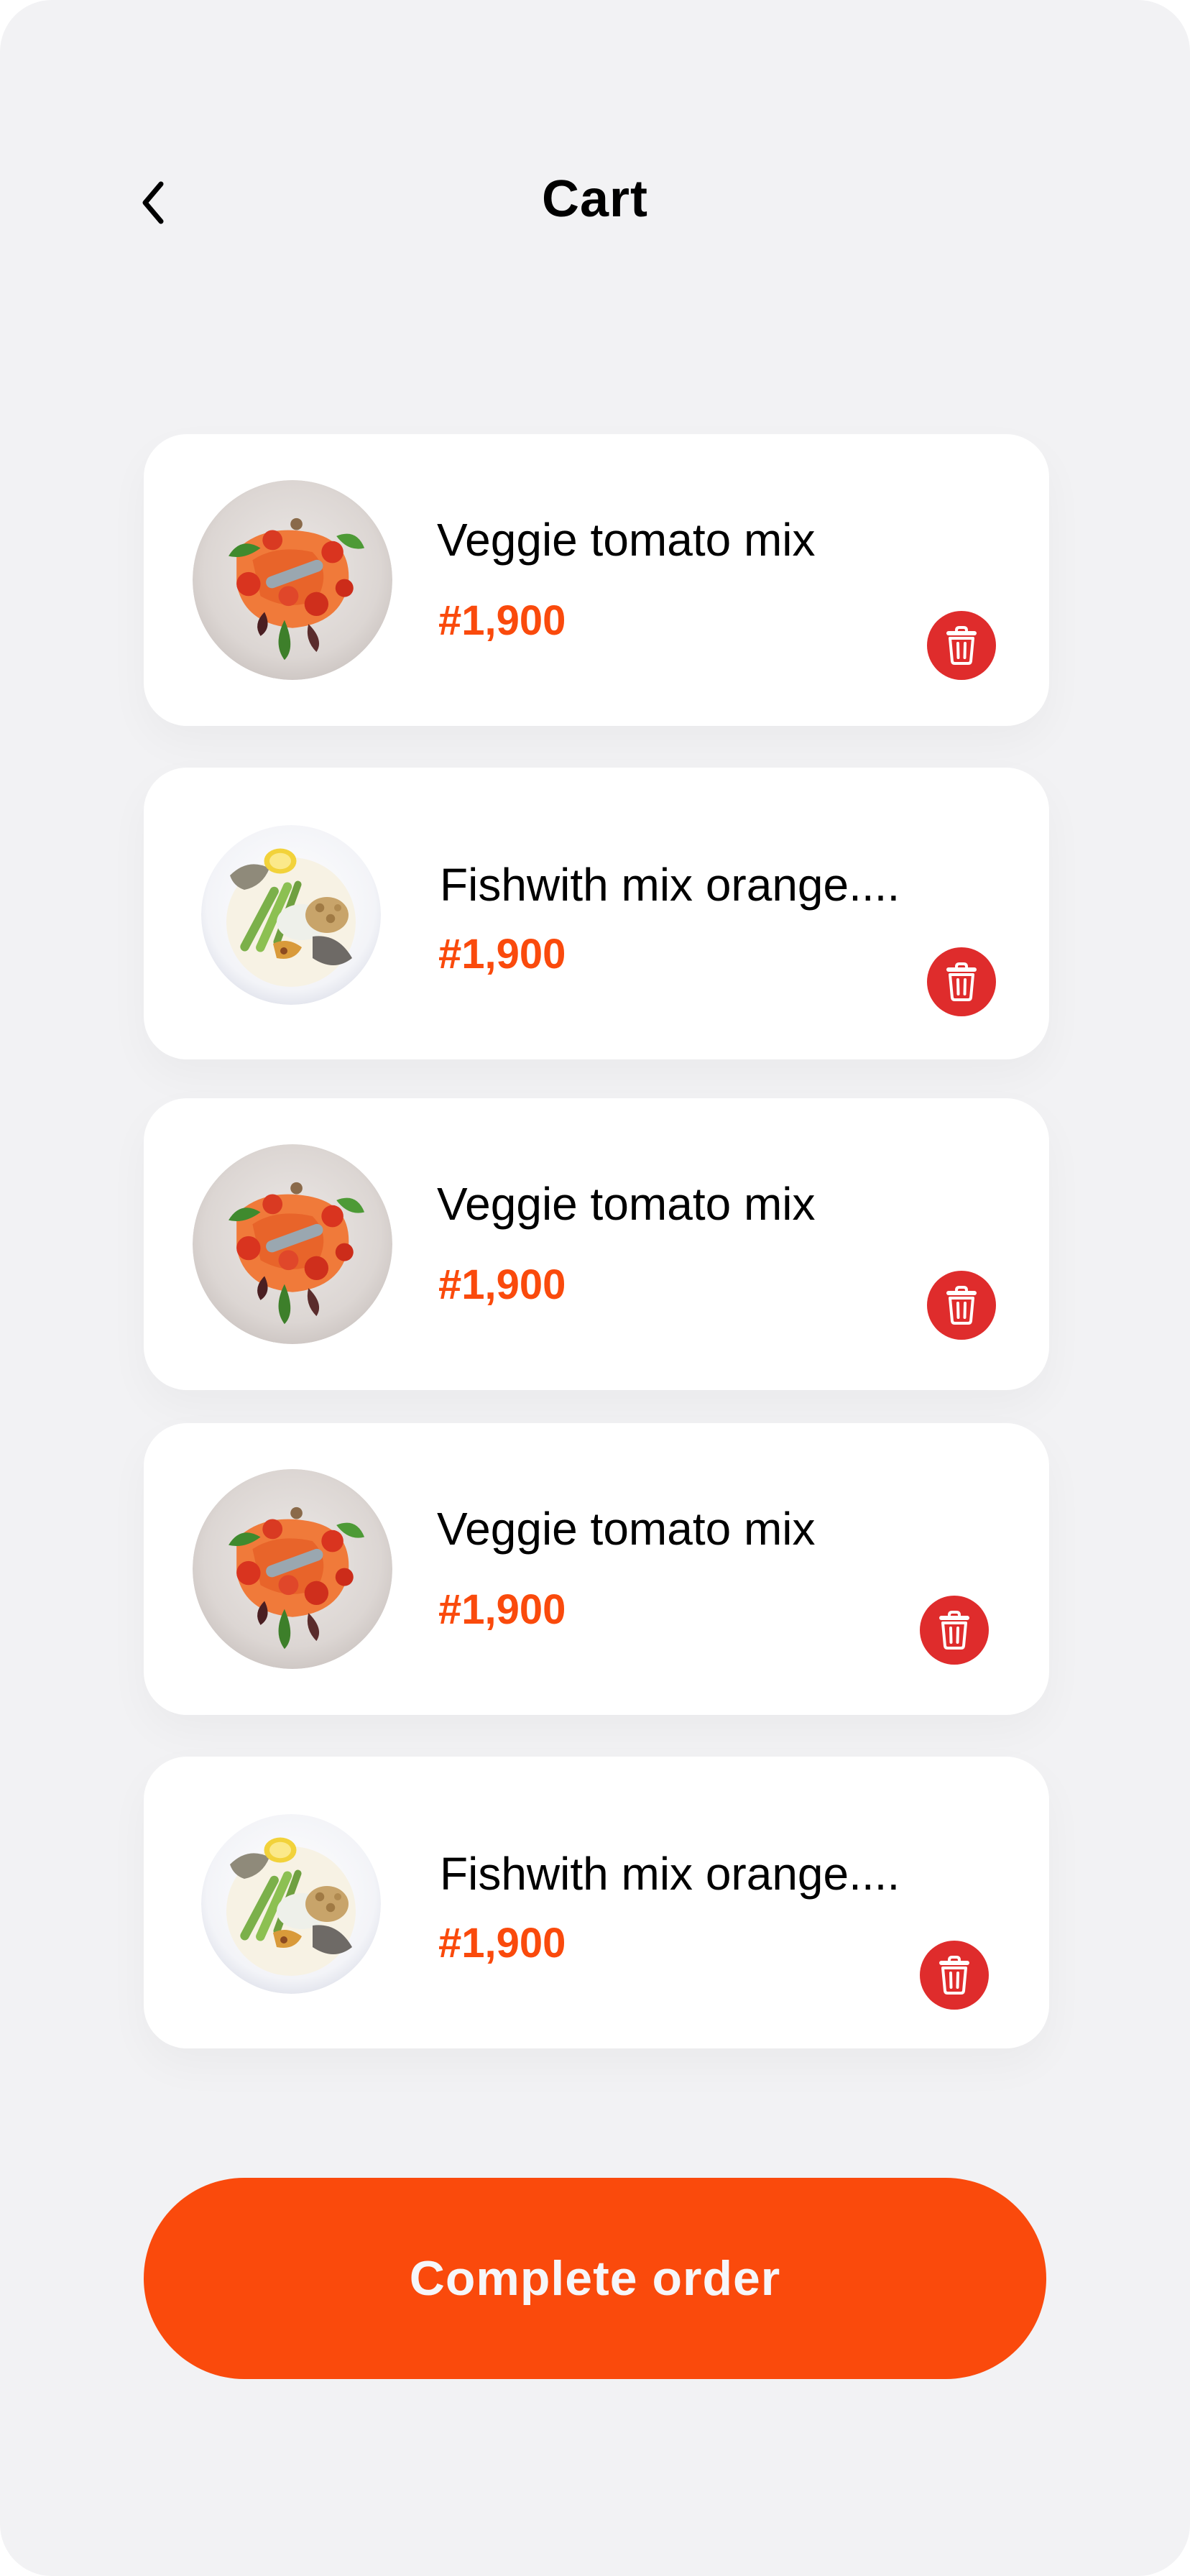 This screenshot has width=1190, height=2576. I want to click on complete-order-button: Complete order, so click(595, 2278).